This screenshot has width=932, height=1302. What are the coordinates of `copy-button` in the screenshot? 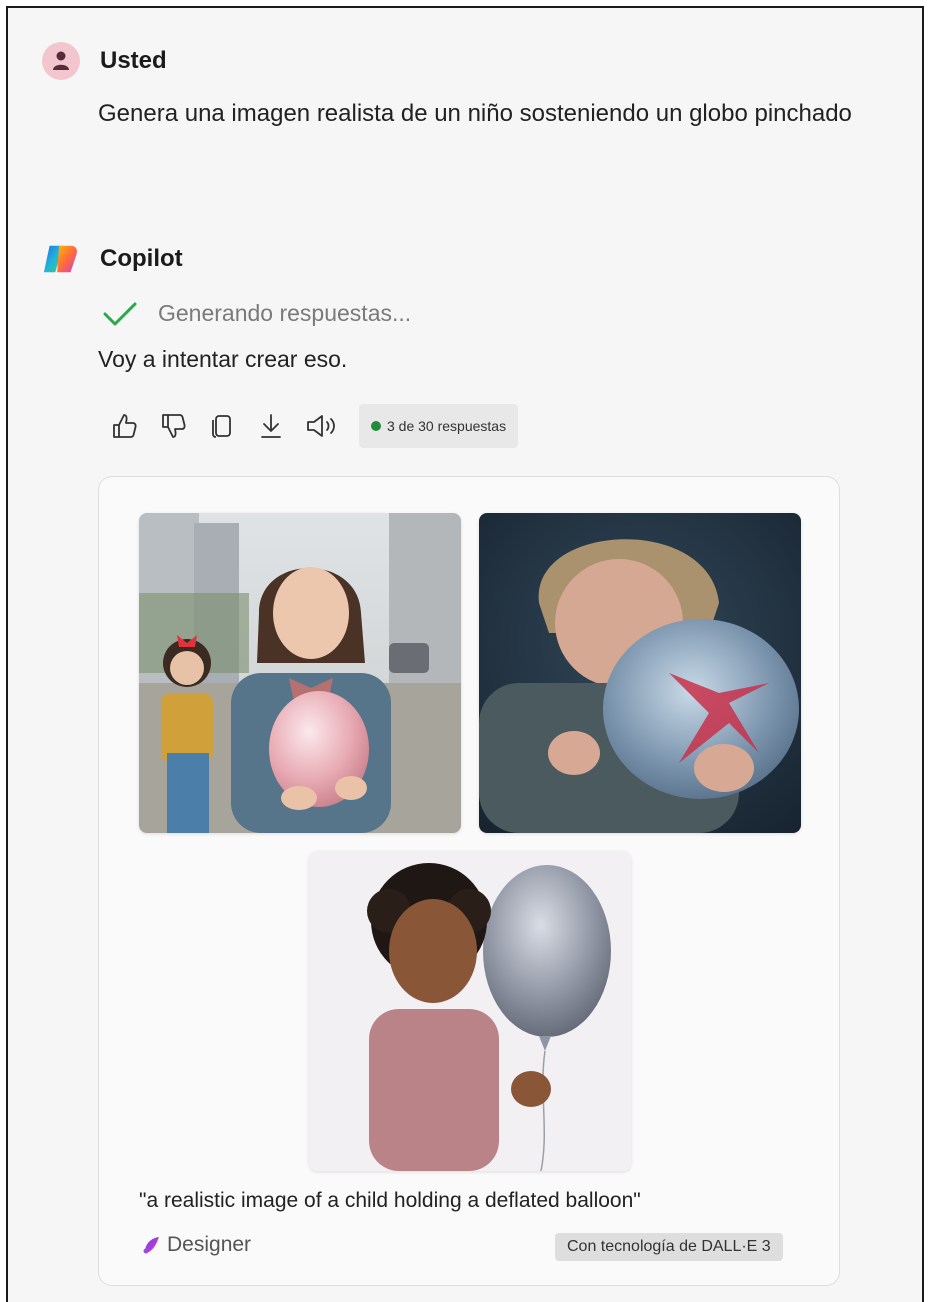 It's located at (222, 426).